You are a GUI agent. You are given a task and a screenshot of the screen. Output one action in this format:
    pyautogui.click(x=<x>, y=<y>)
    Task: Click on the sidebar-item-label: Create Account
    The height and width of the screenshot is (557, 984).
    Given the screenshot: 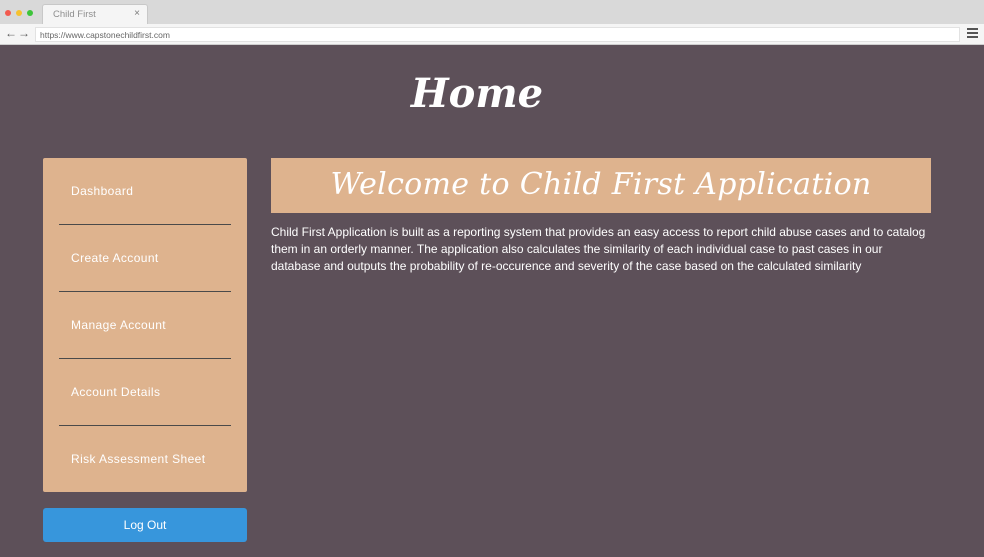 What is the action you would take?
    pyautogui.click(x=115, y=258)
    